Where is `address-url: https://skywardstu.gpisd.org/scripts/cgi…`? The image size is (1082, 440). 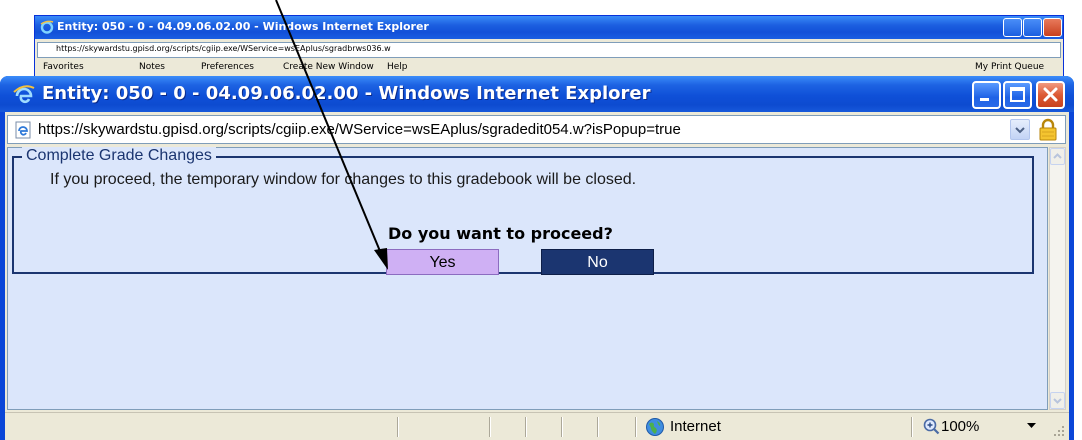 address-url: https://skywardstu.gpisd.org/scripts/cgi… is located at coordinates (359, 129).